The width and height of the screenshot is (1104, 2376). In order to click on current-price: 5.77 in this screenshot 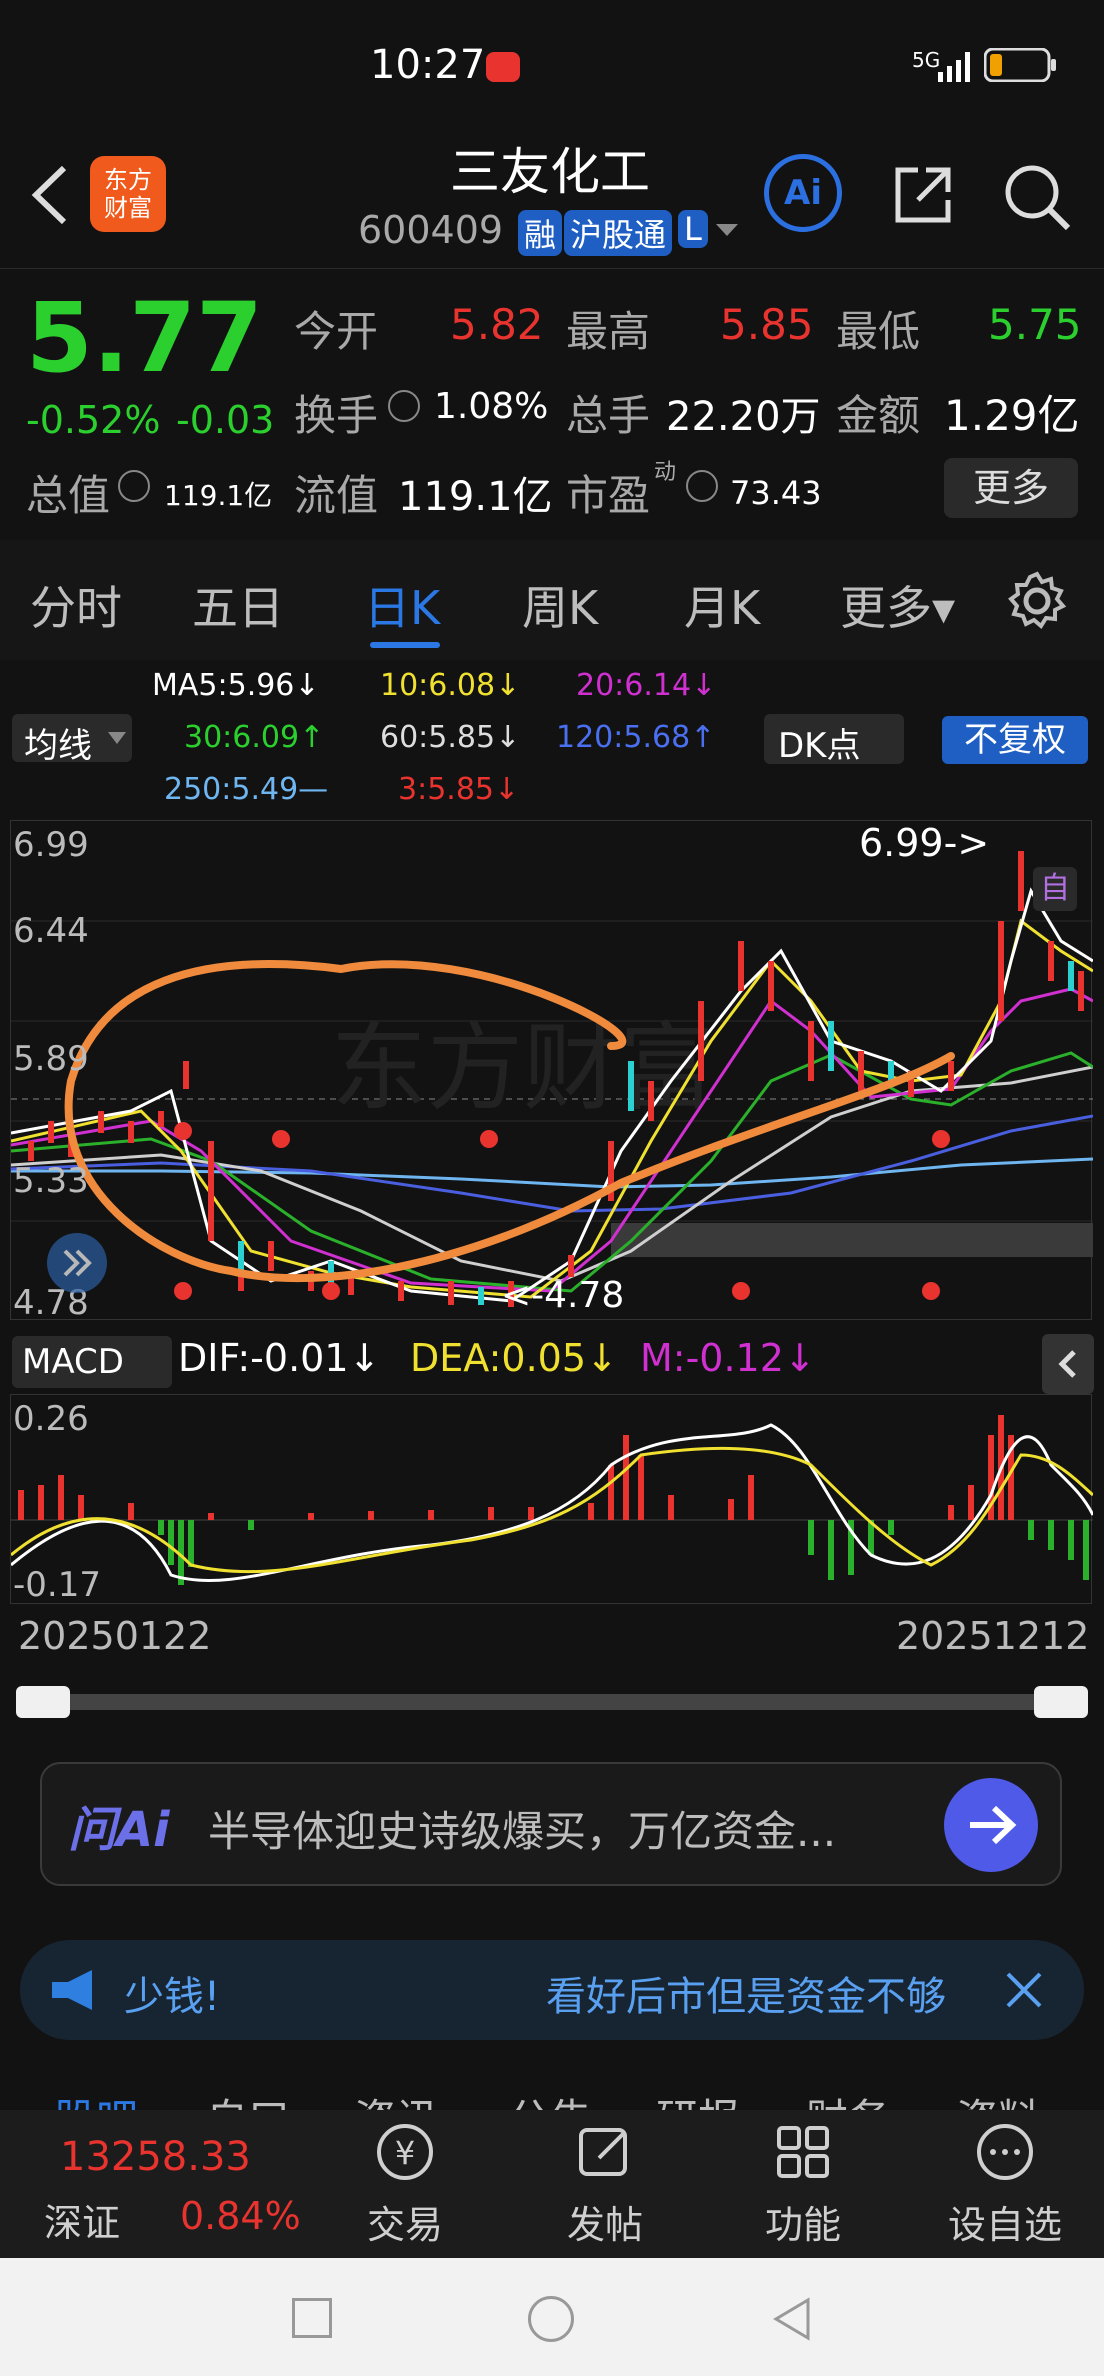, I will do `click(144, 338)`.